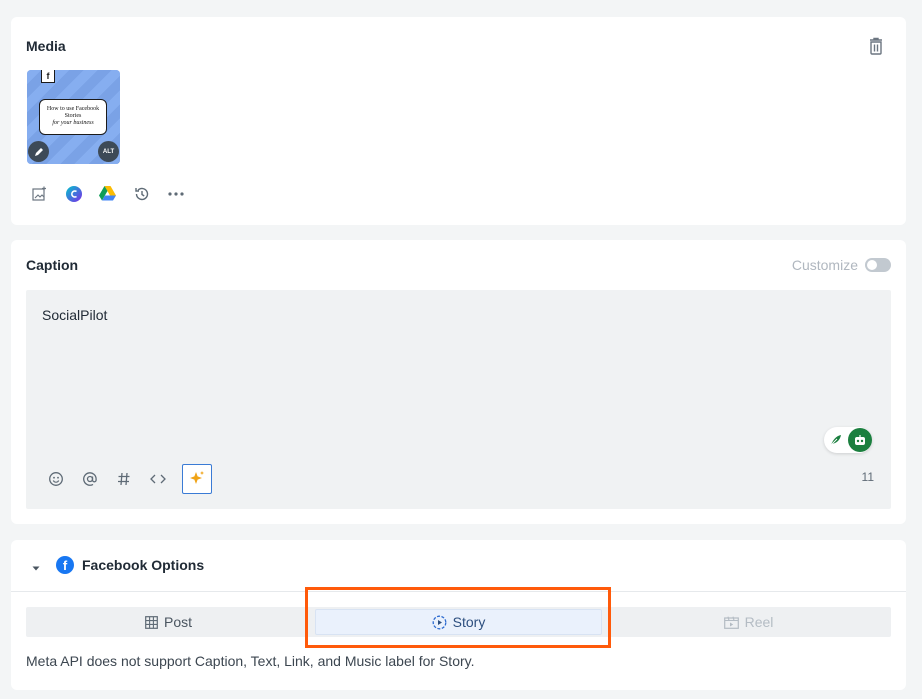 The width and height of the screenshot is (922, 699). What do you see at coordinates (65, 565) in the screenshot?
I see `facebook-icon: f` at bounding box center [65, 565].